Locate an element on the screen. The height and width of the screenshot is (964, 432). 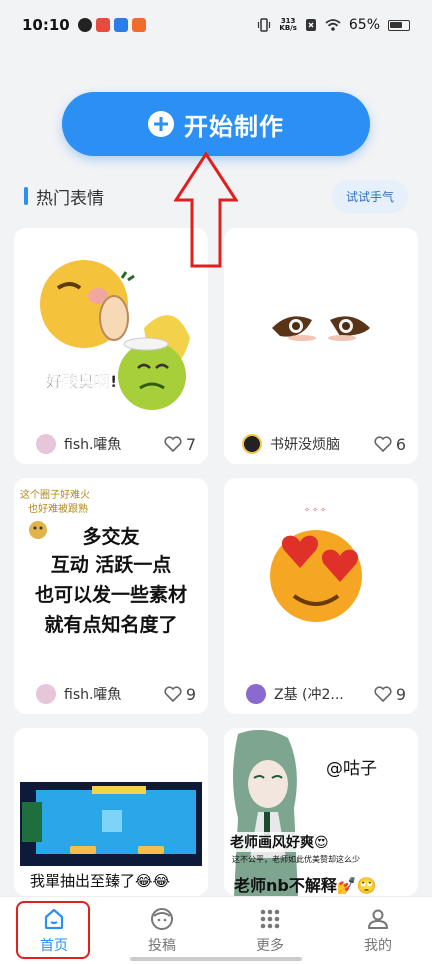
meme-card: ✧ ✧ ✧ Z基 (冲2... 9 is located at coordinates (321, 596).